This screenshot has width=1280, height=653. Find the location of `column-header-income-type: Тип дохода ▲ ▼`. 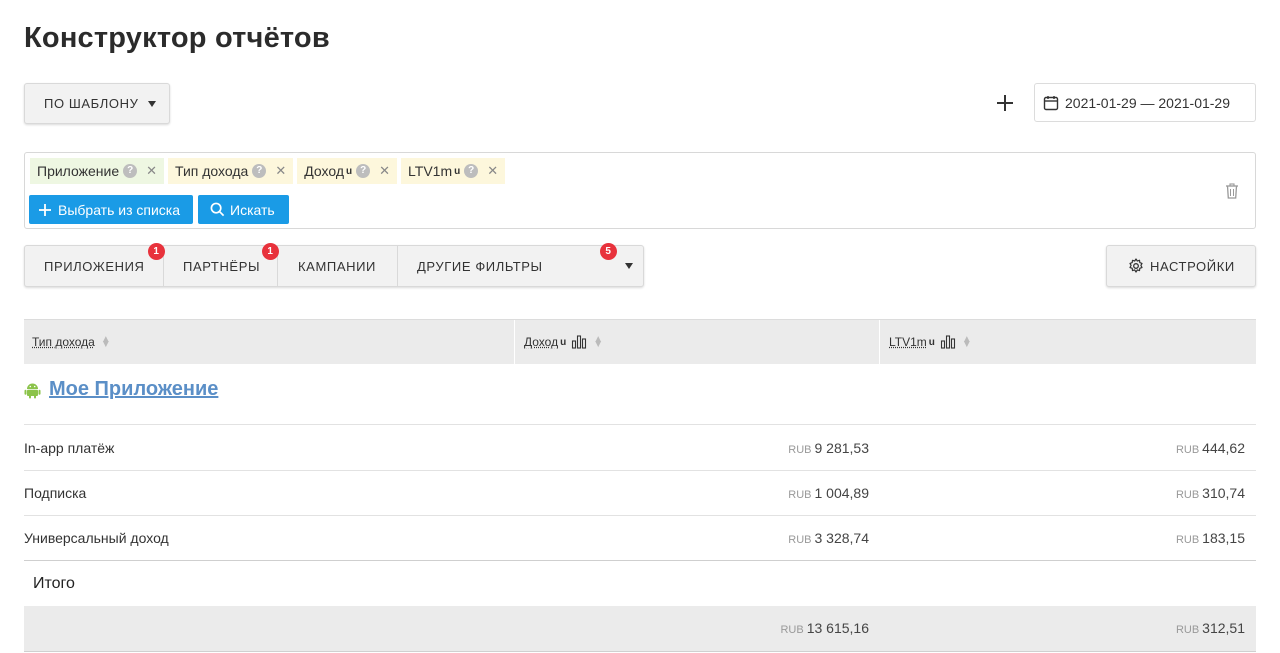

column-header-income-type: Тип дохода ▲ ▼ is located at coordinates (71, 342).